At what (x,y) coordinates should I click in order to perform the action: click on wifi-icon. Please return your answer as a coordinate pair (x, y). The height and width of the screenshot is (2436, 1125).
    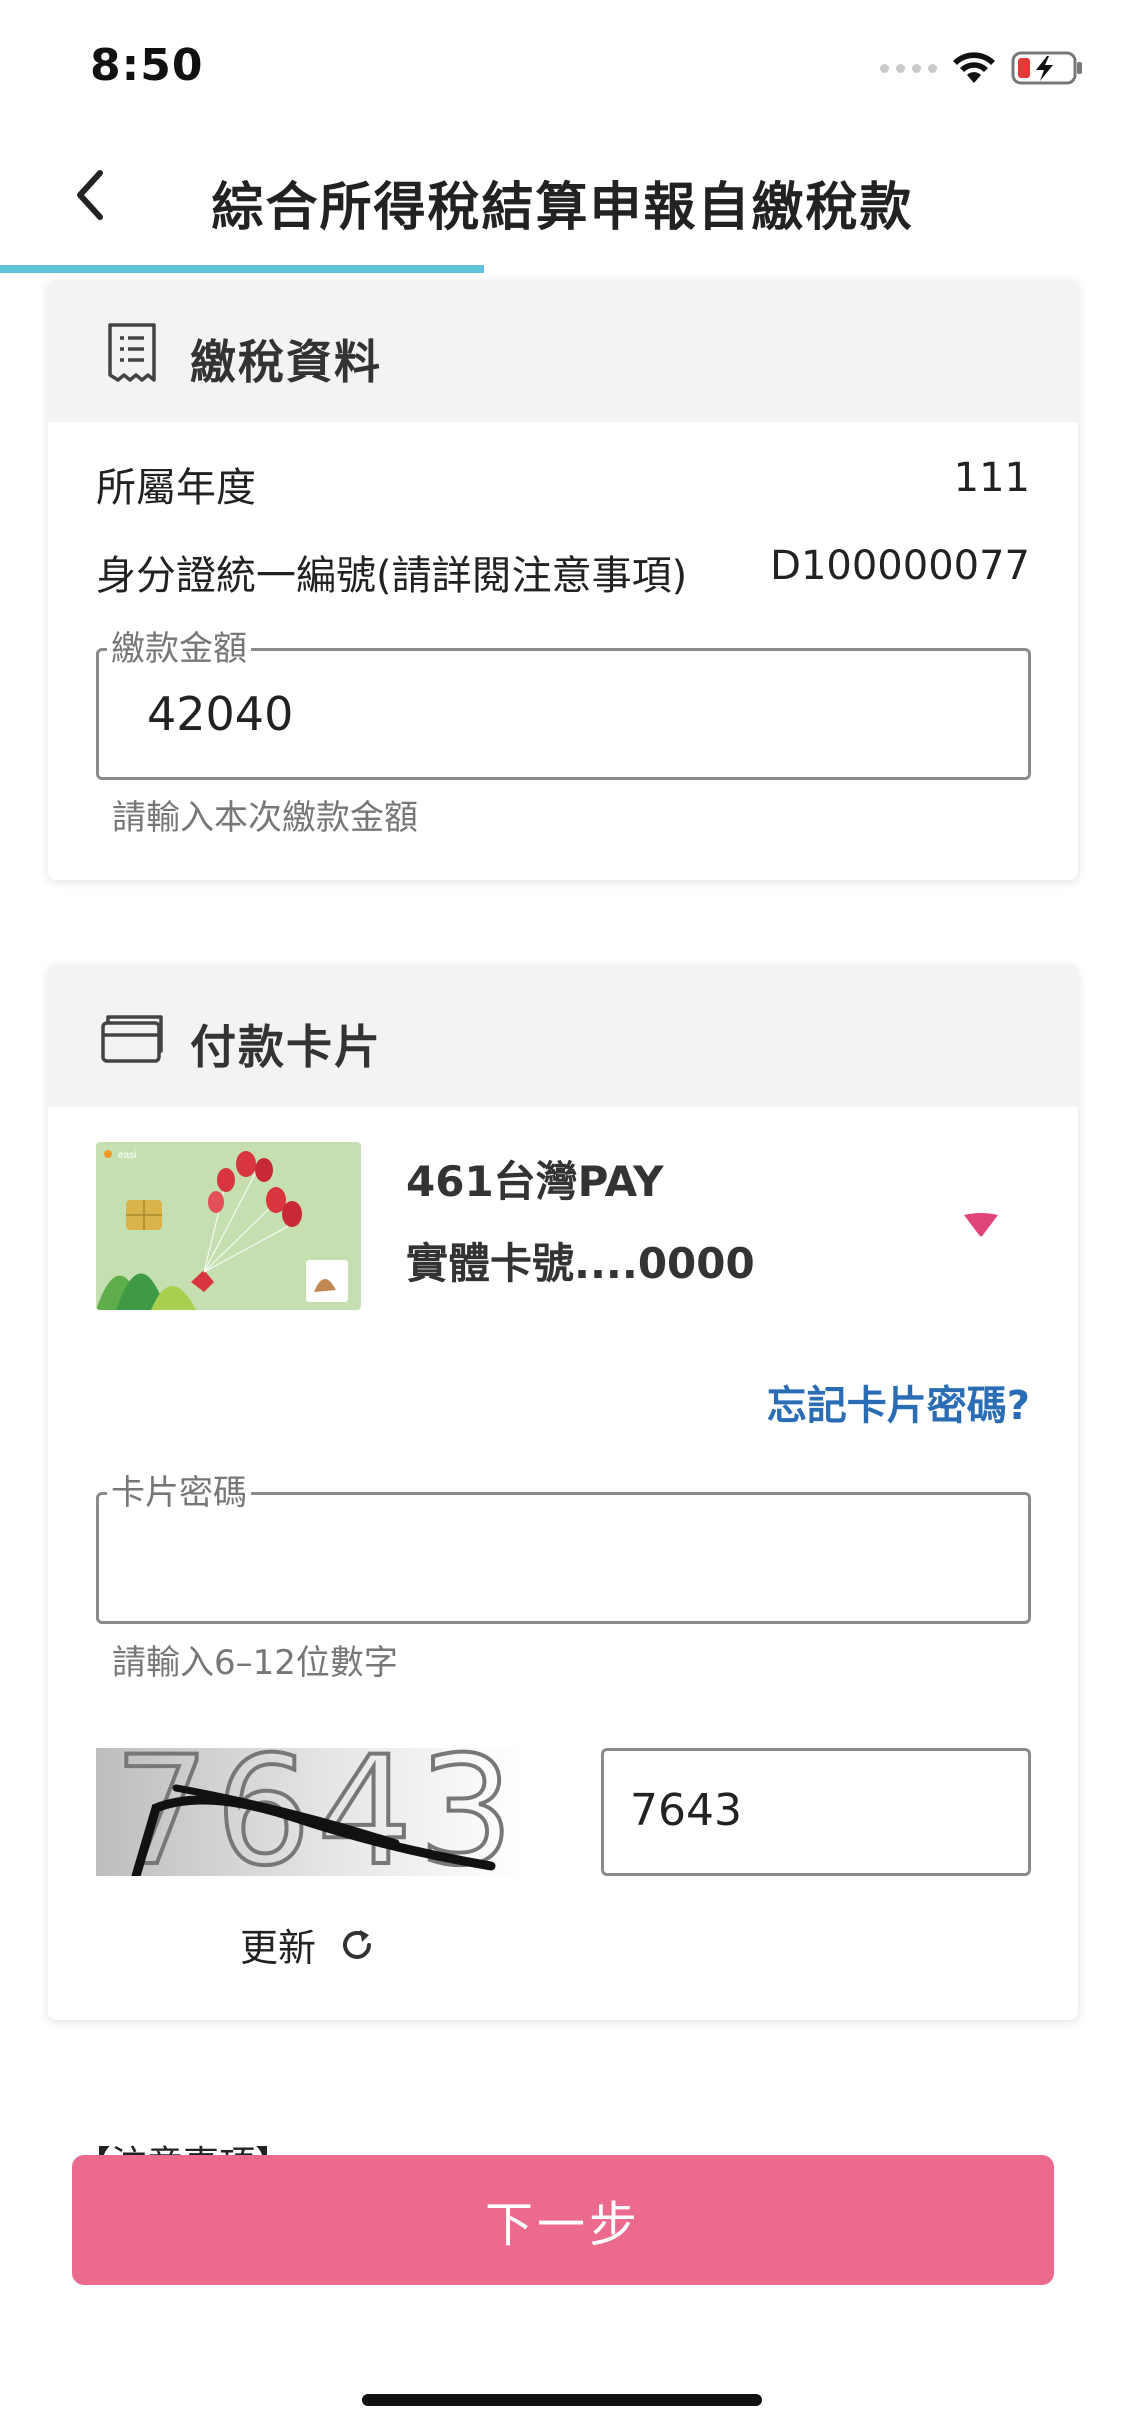
    Looking at the image, I should click on (974, 67).